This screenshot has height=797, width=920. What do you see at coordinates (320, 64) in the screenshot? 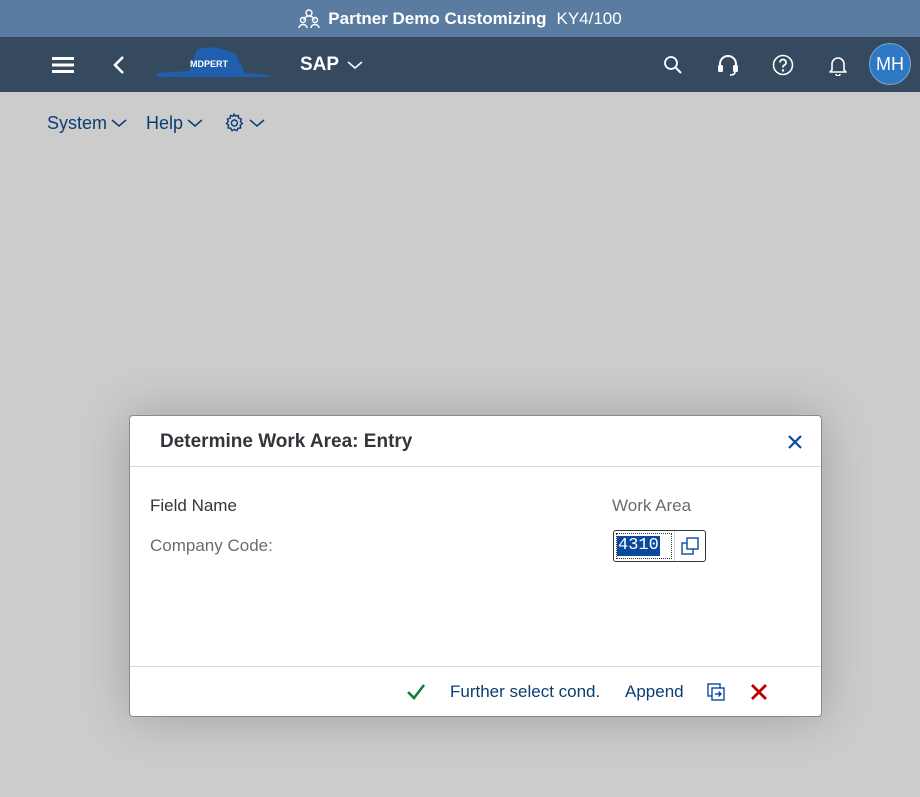
I see `app-title: SAP` at bounding box center [320, 64].